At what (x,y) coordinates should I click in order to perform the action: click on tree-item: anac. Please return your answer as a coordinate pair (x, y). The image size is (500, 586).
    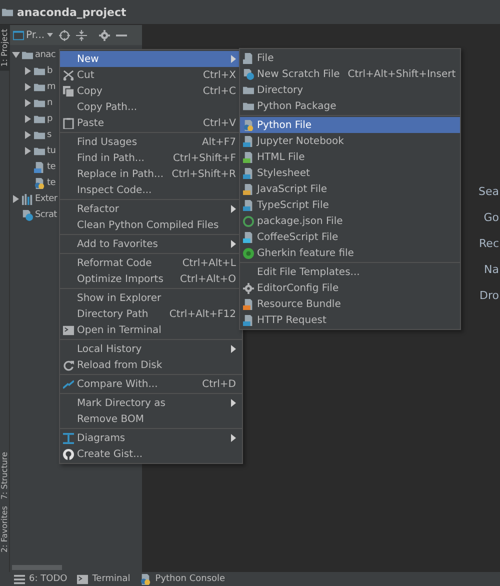
    Looking at the image, I should click on (33, 55).